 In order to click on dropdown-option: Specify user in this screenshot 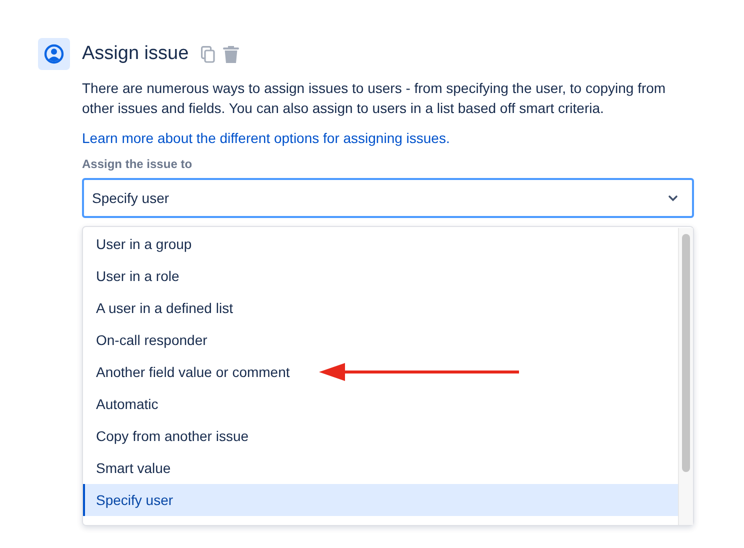, I will do `click(380, 500)`.